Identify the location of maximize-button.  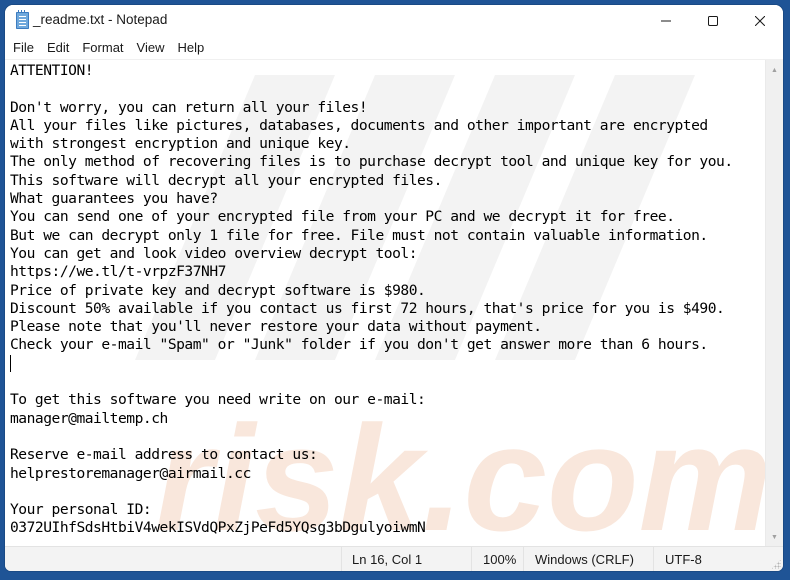
(712, 21).